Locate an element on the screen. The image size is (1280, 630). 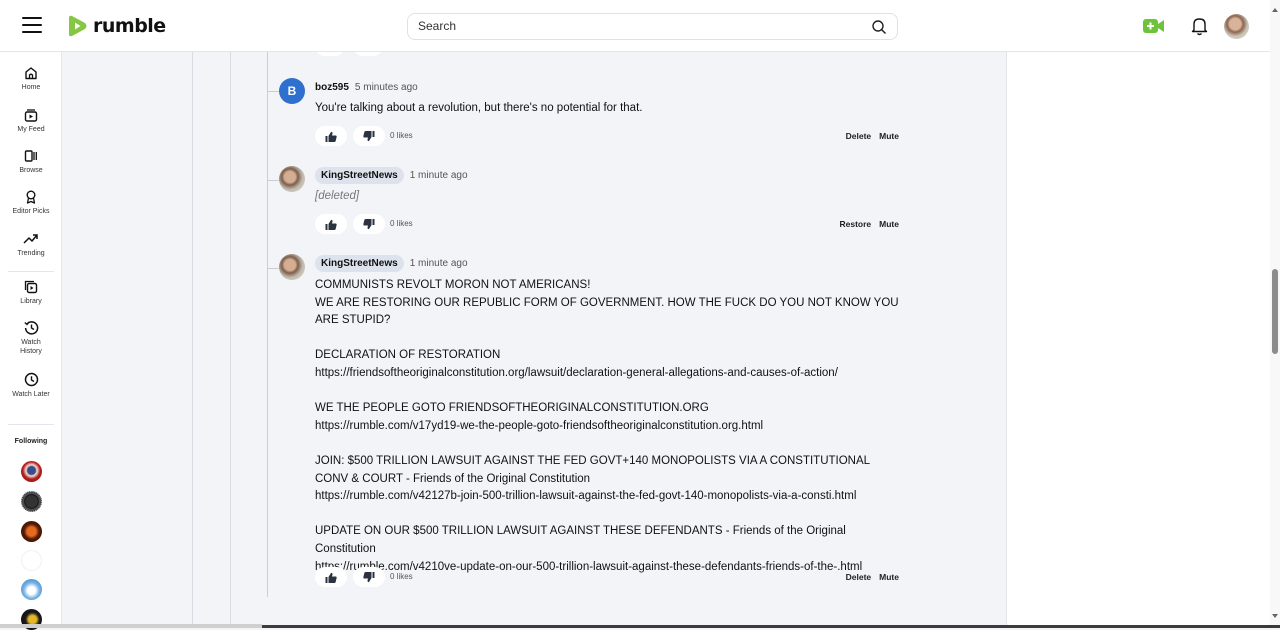
sidebar-item-editor-picks: Editor Picks is located at coordinates (31, 203).